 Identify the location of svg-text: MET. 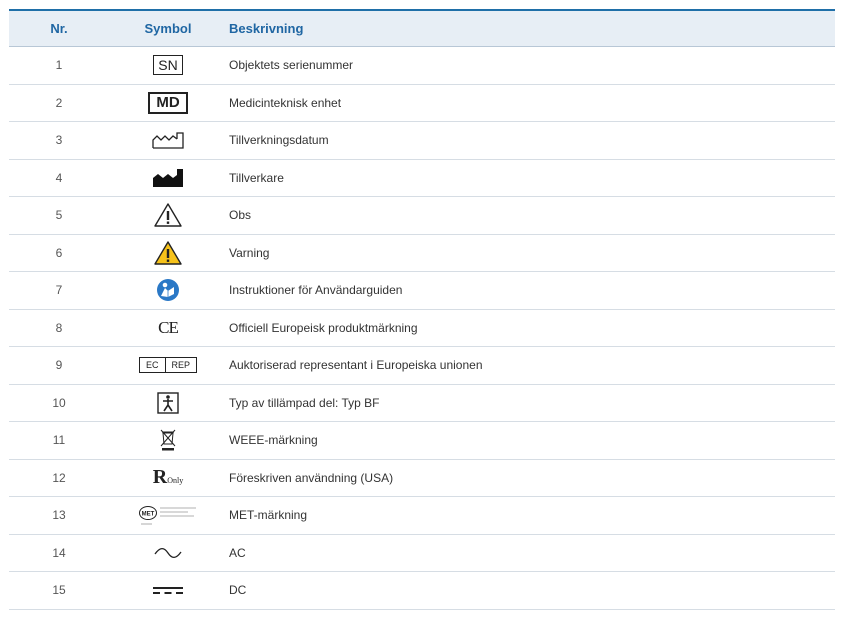
(148, 515).